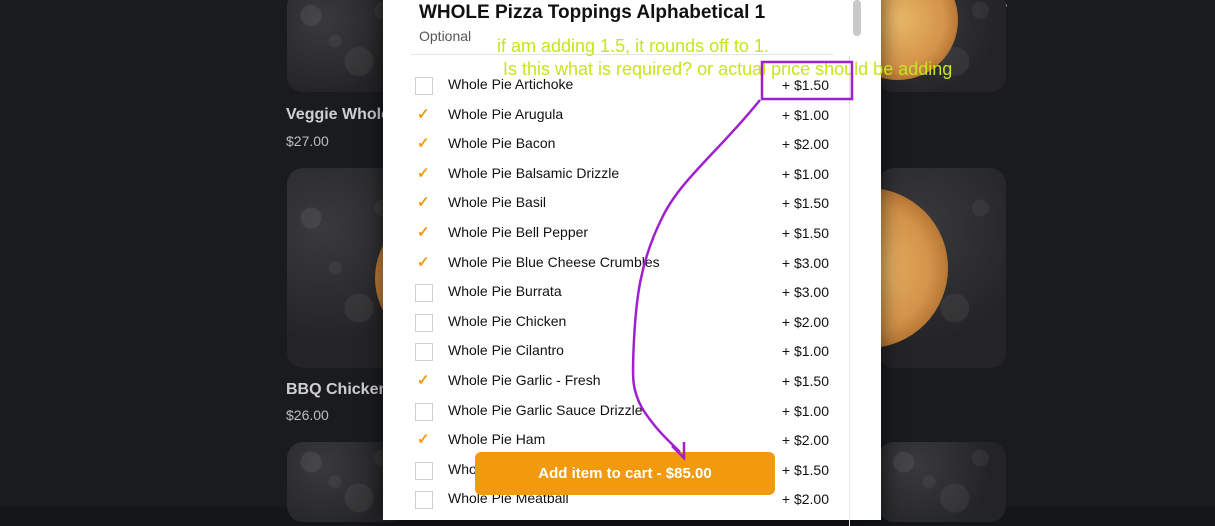 This screenshot has height=526, width=1215. Describe the element at coordinates (807, 80) in the screenshot. I see `highlight-box` at that location.